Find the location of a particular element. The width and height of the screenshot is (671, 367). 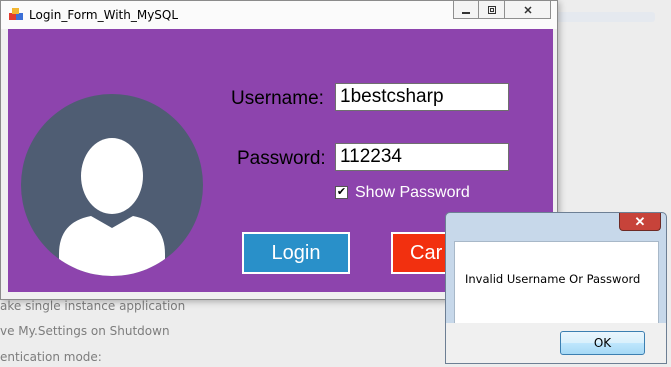

message-close-button: ✕ is located at coordinates (640, 222).